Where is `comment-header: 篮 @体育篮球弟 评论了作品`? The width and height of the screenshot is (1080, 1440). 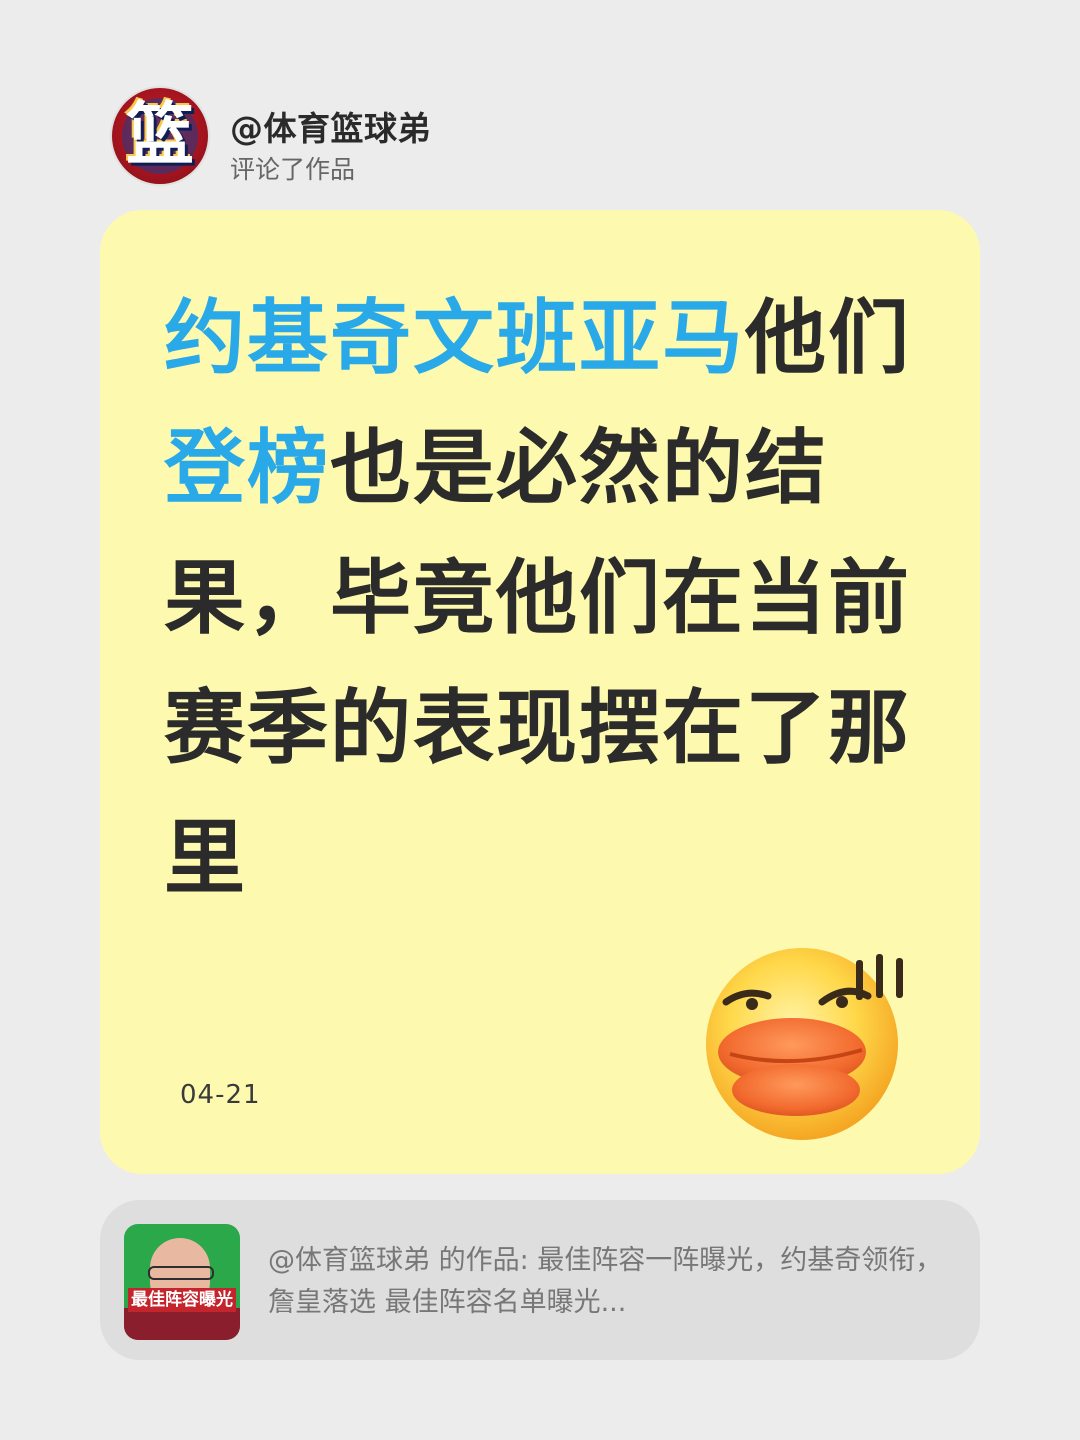 comment-header: 篮 @体育篮球弟 评论了作品 is located at coordinates (512, 138).